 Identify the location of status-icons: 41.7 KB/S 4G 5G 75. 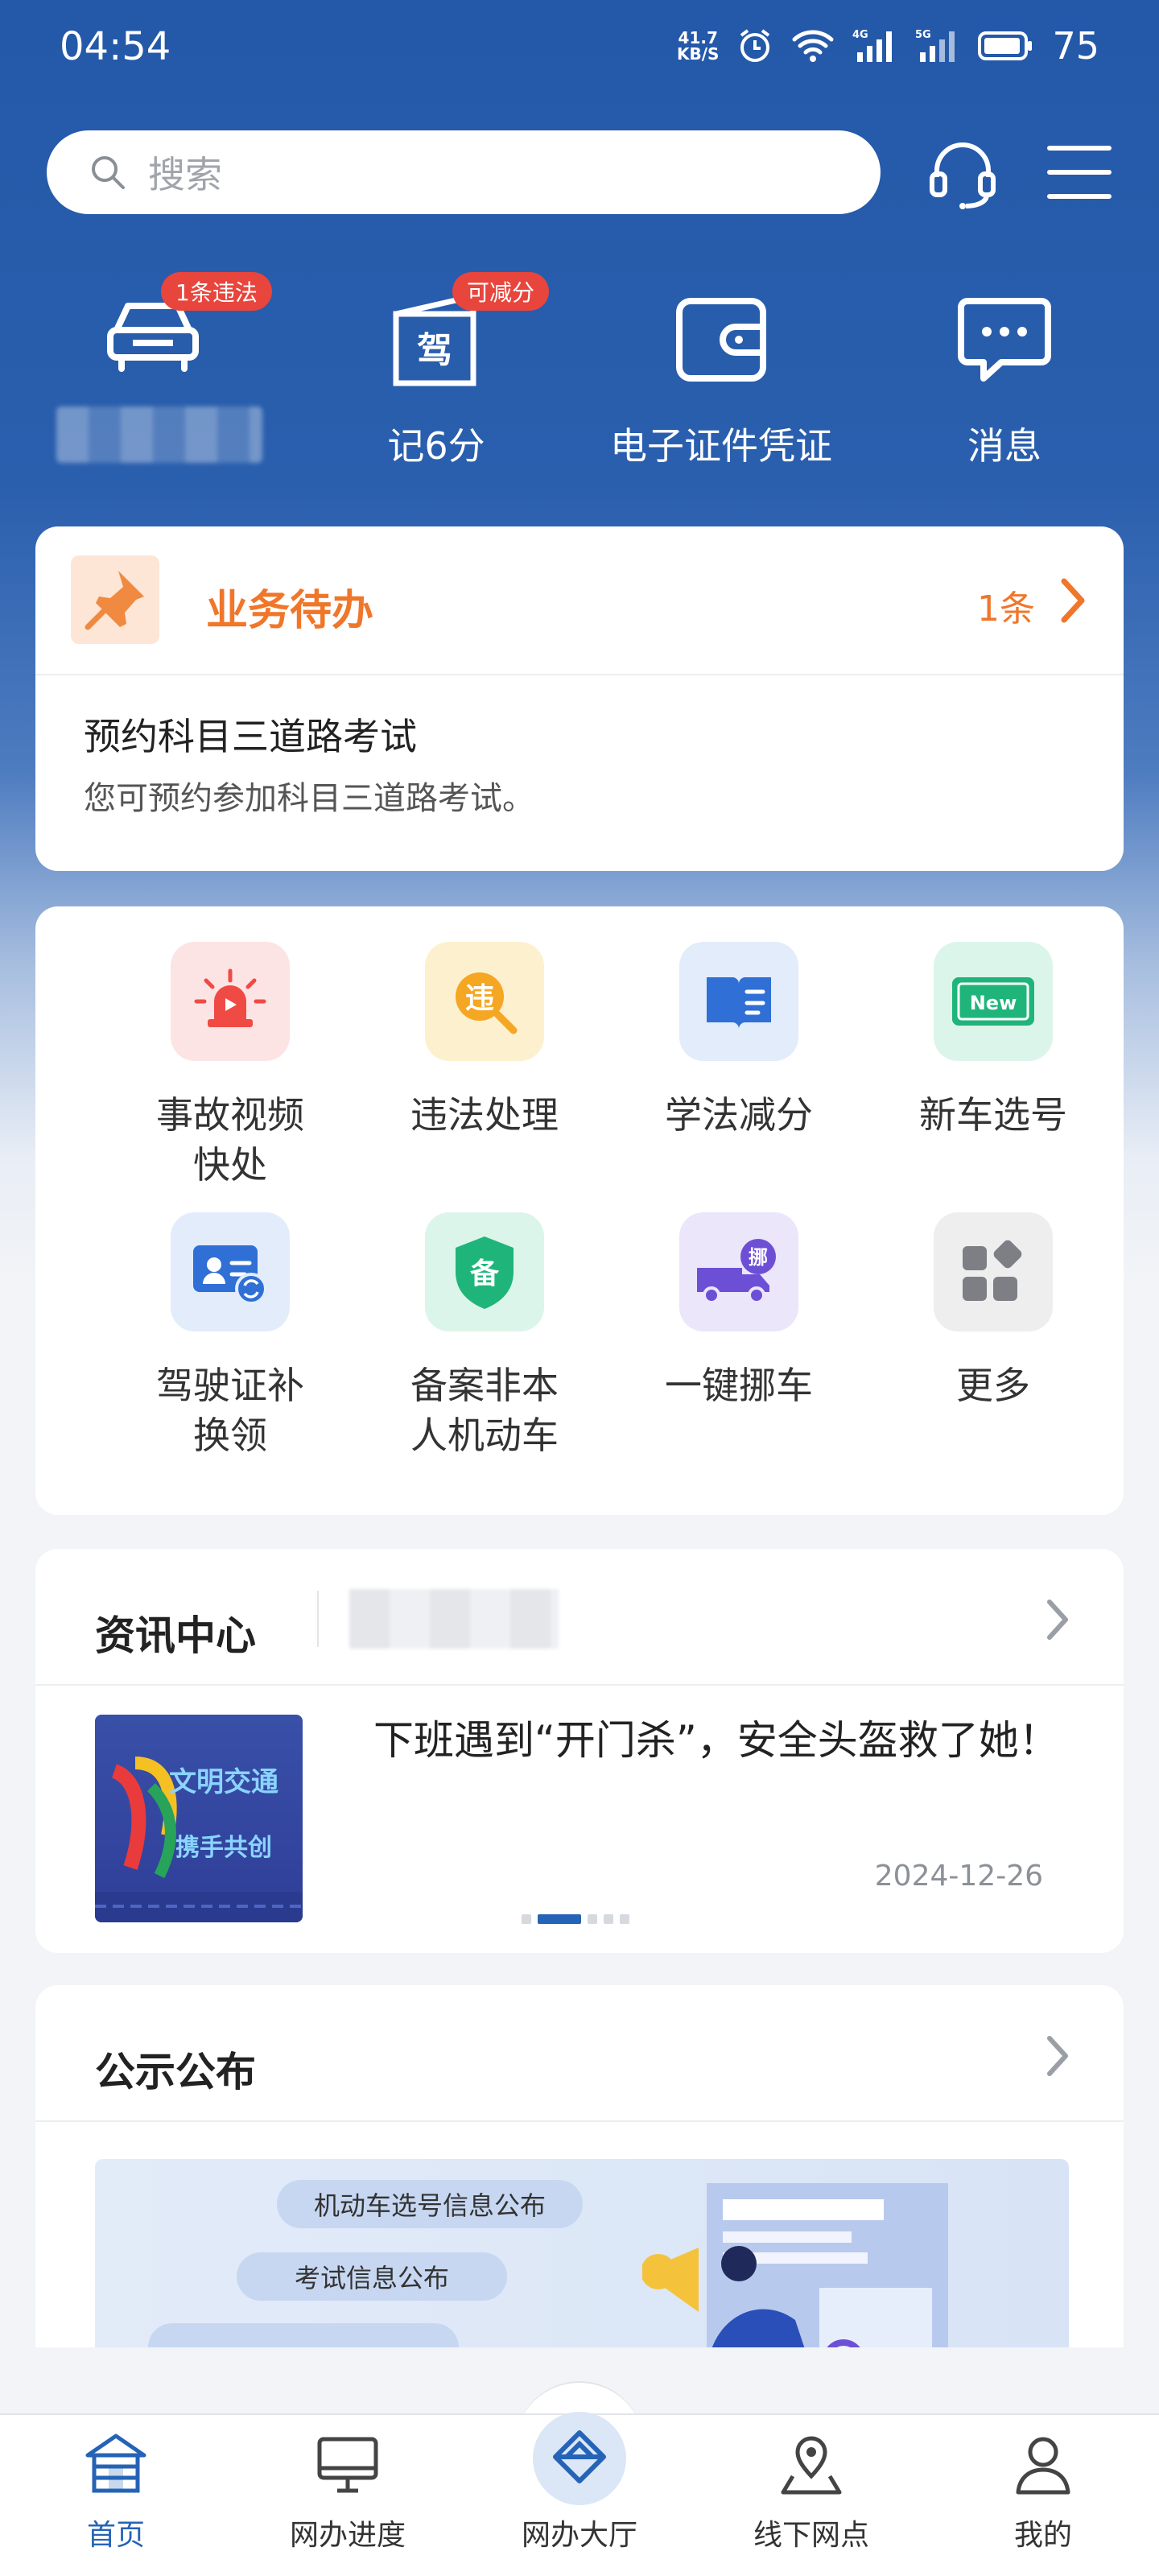
(888, 46).